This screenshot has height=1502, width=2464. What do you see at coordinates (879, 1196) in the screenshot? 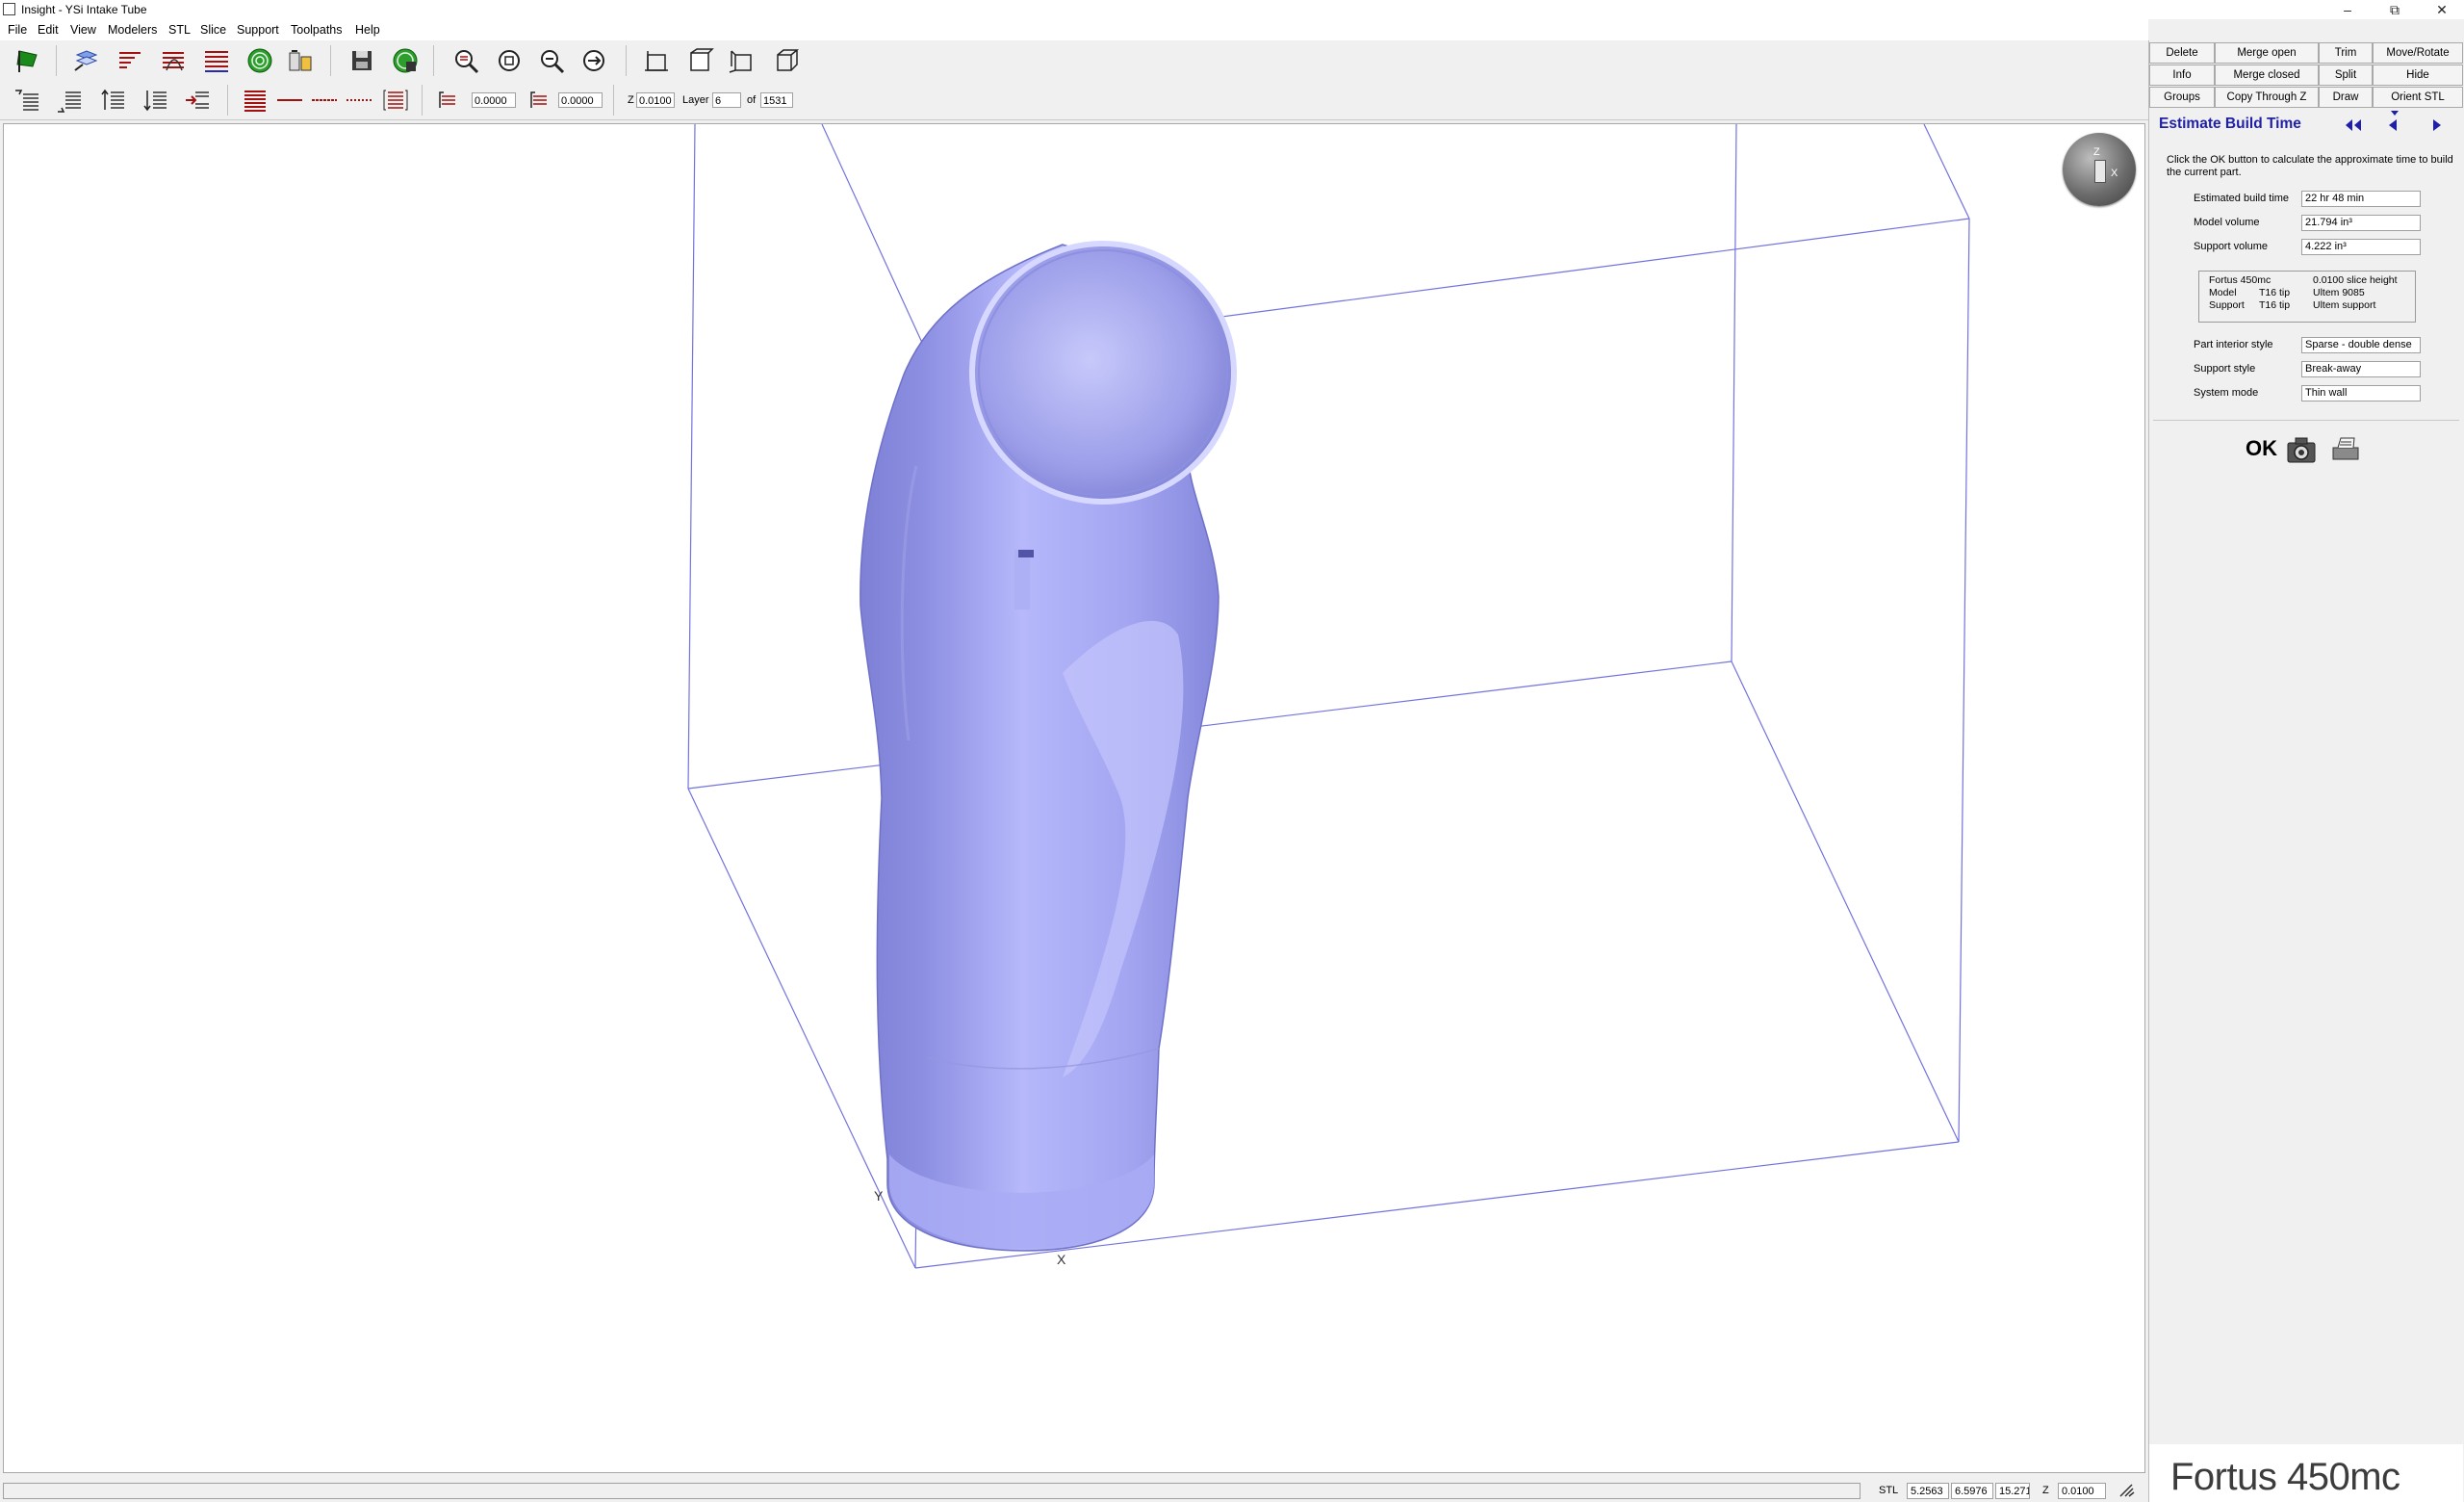
I see `axis-y-label: Y` at bounding box center [879, 1196].